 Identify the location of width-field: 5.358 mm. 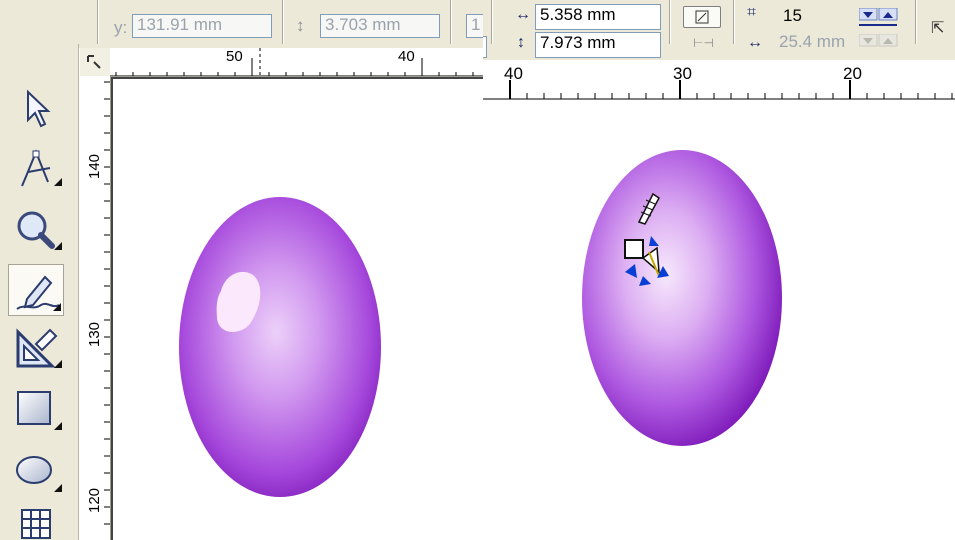
(598, 17).